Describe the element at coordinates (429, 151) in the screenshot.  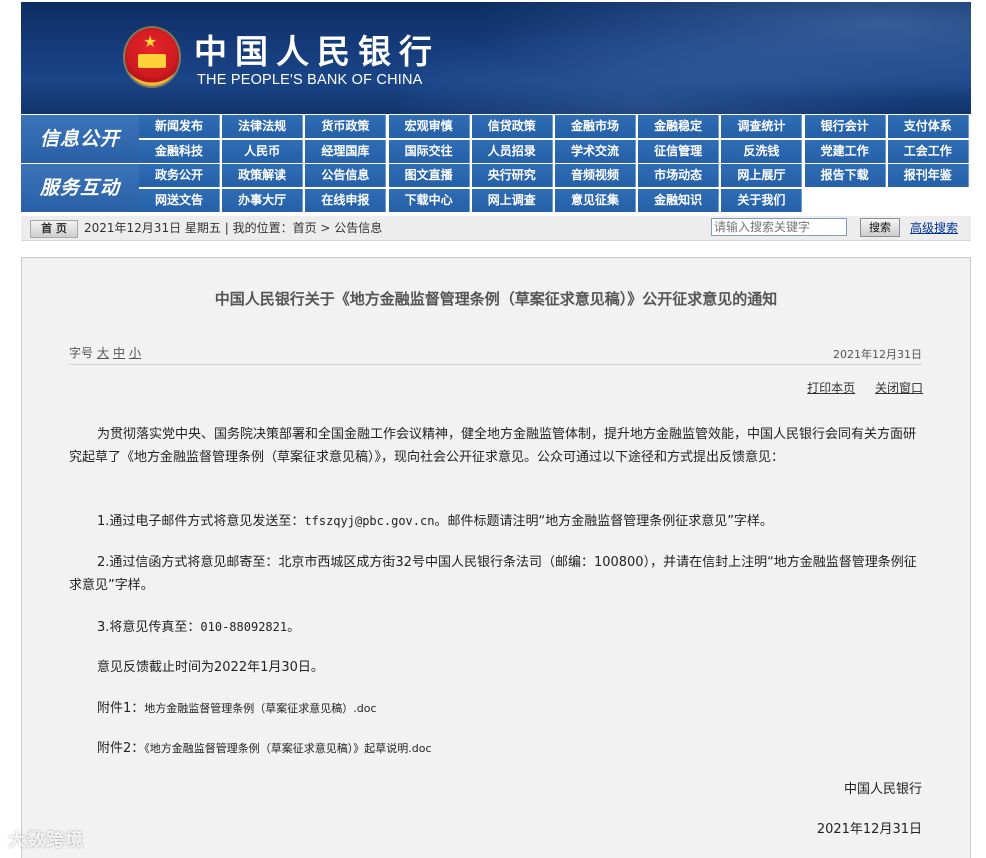
I see `nav-info-item-2-4: 国际交往` at that location.